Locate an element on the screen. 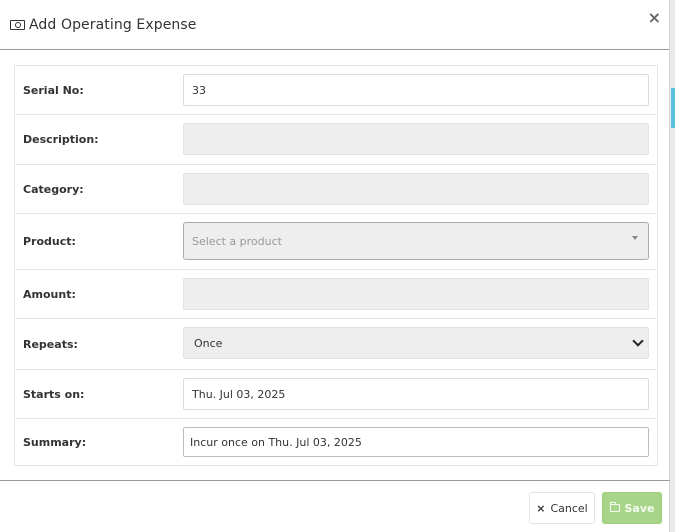 This screenshot has width=675, height=532. save-label: Save is located at coordinates (639, 508).